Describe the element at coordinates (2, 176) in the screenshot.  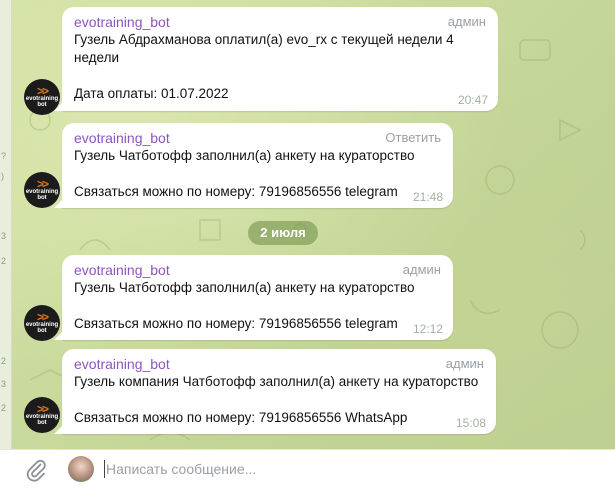
I see `strip-mark: )` at that location.